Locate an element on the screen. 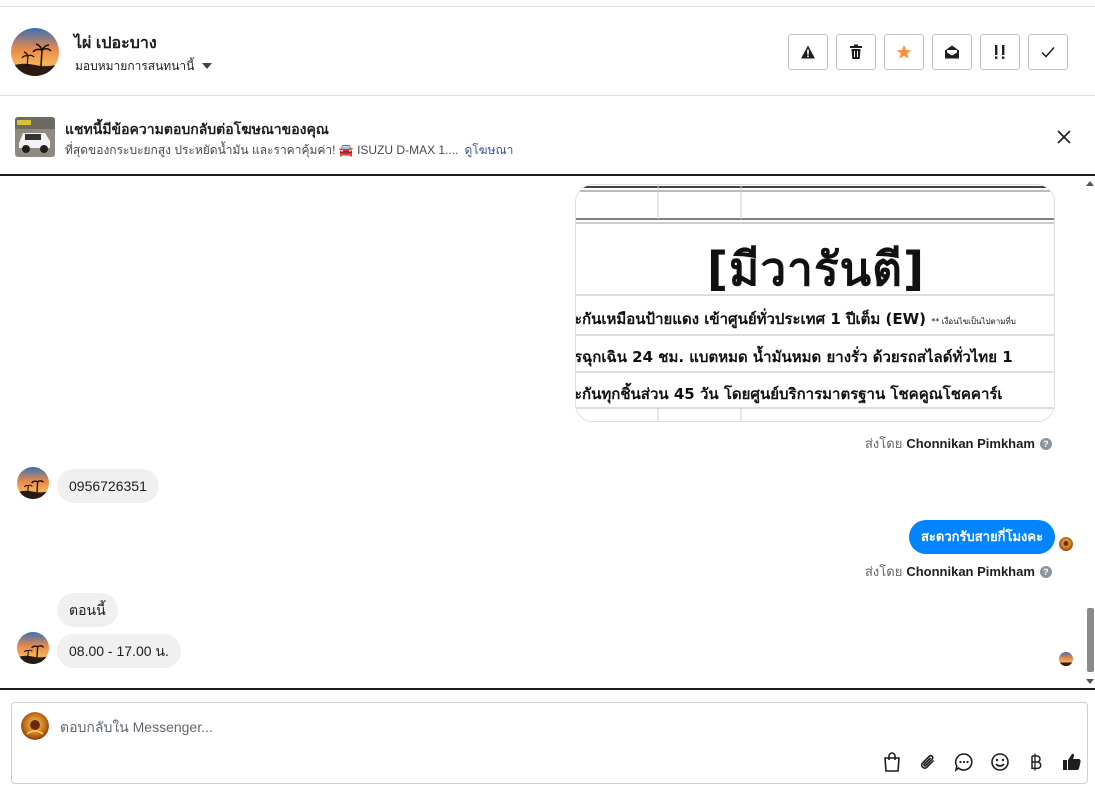  ad-banner-title: แชทนี้มีข้อความตอบกลับต่อโฆษณาของคุณ is located at coordinates (197, 129).